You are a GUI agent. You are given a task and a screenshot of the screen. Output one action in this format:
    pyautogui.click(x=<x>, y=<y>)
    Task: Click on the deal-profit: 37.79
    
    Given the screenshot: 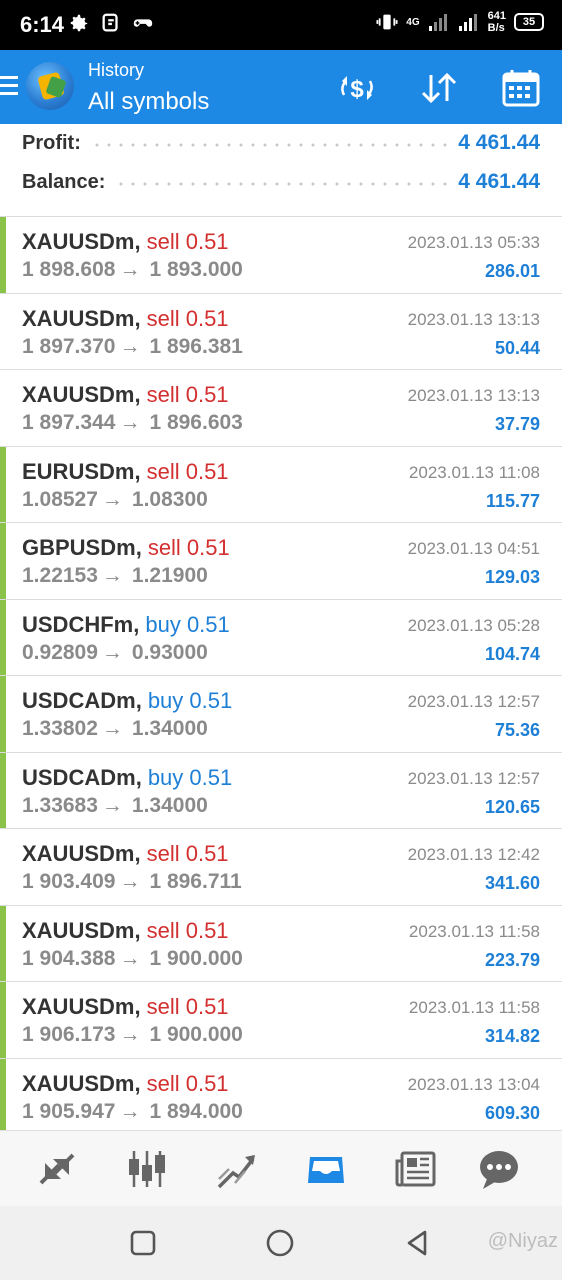 What is the action you would take?
    pyautogui.click(x=517, y=424)
    